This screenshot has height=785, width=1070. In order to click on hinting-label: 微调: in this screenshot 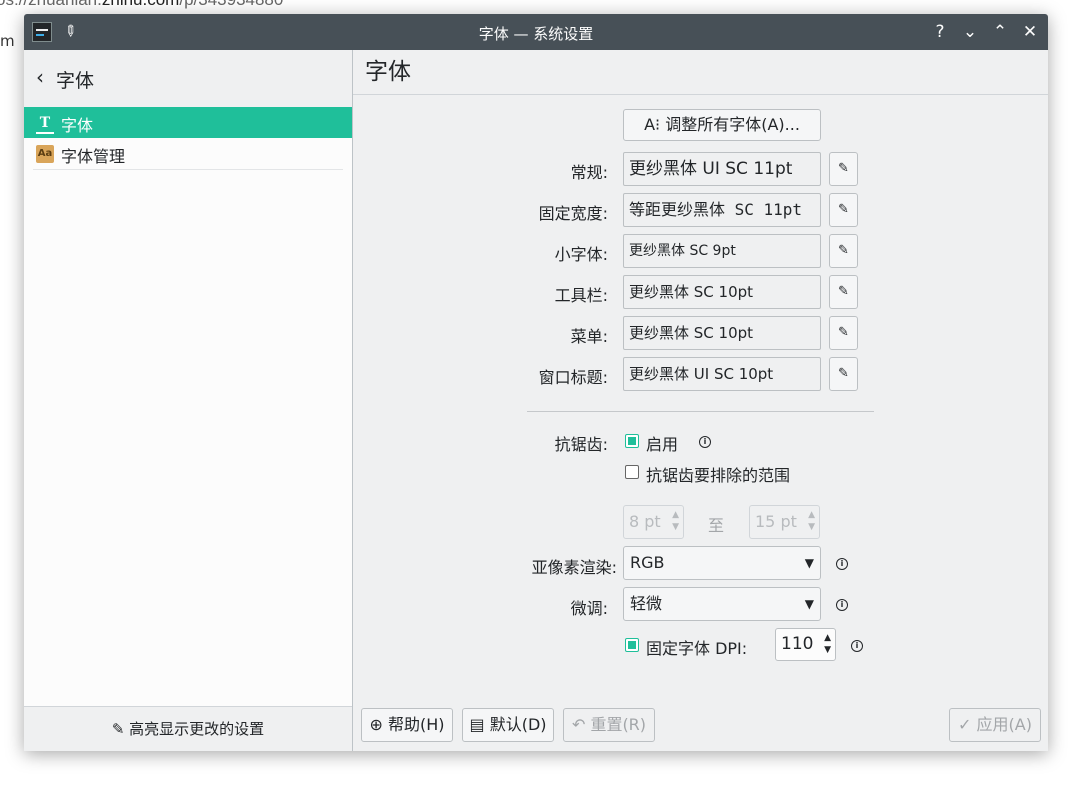, I will do `click(589, 608)`.